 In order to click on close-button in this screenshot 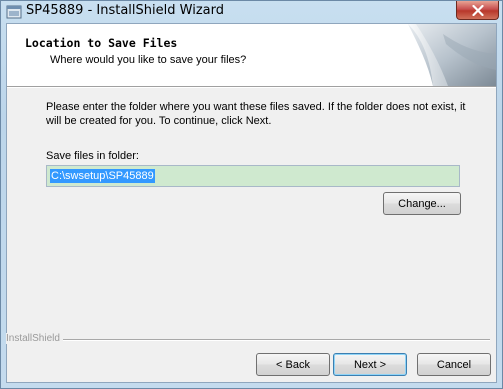, I will do `click(477, 10)`.